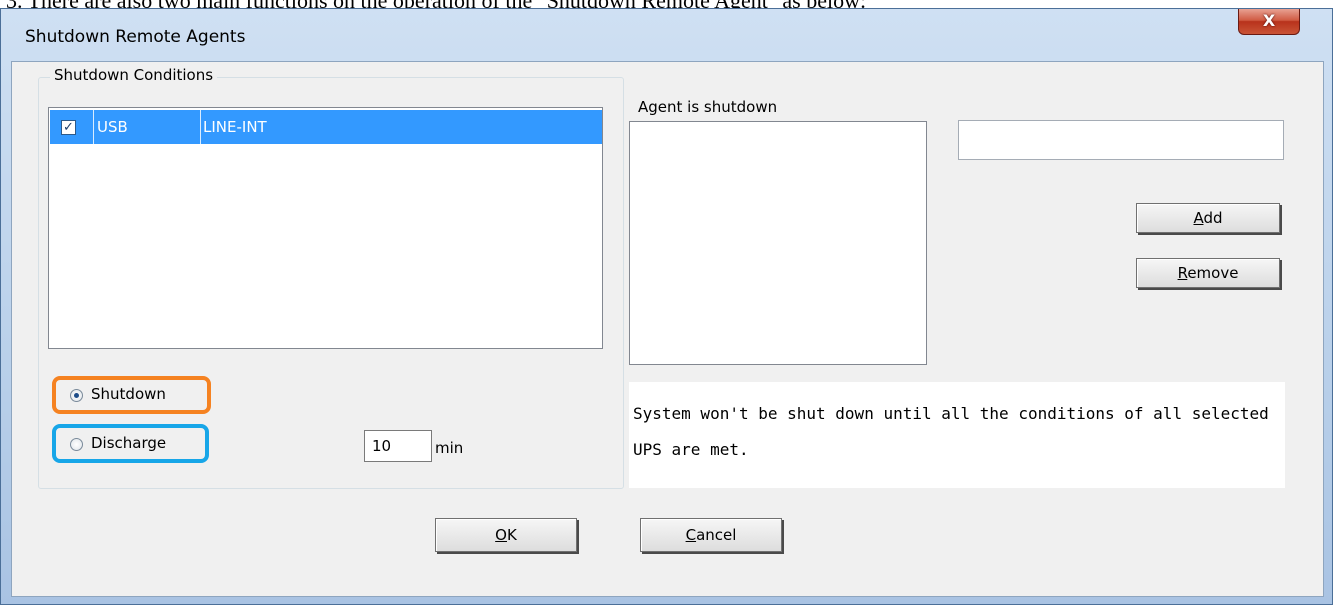  What do you see at coordinates (112, 127) in the screenshot?
I see `cell-port: USB` at bounding box center [112, 127].